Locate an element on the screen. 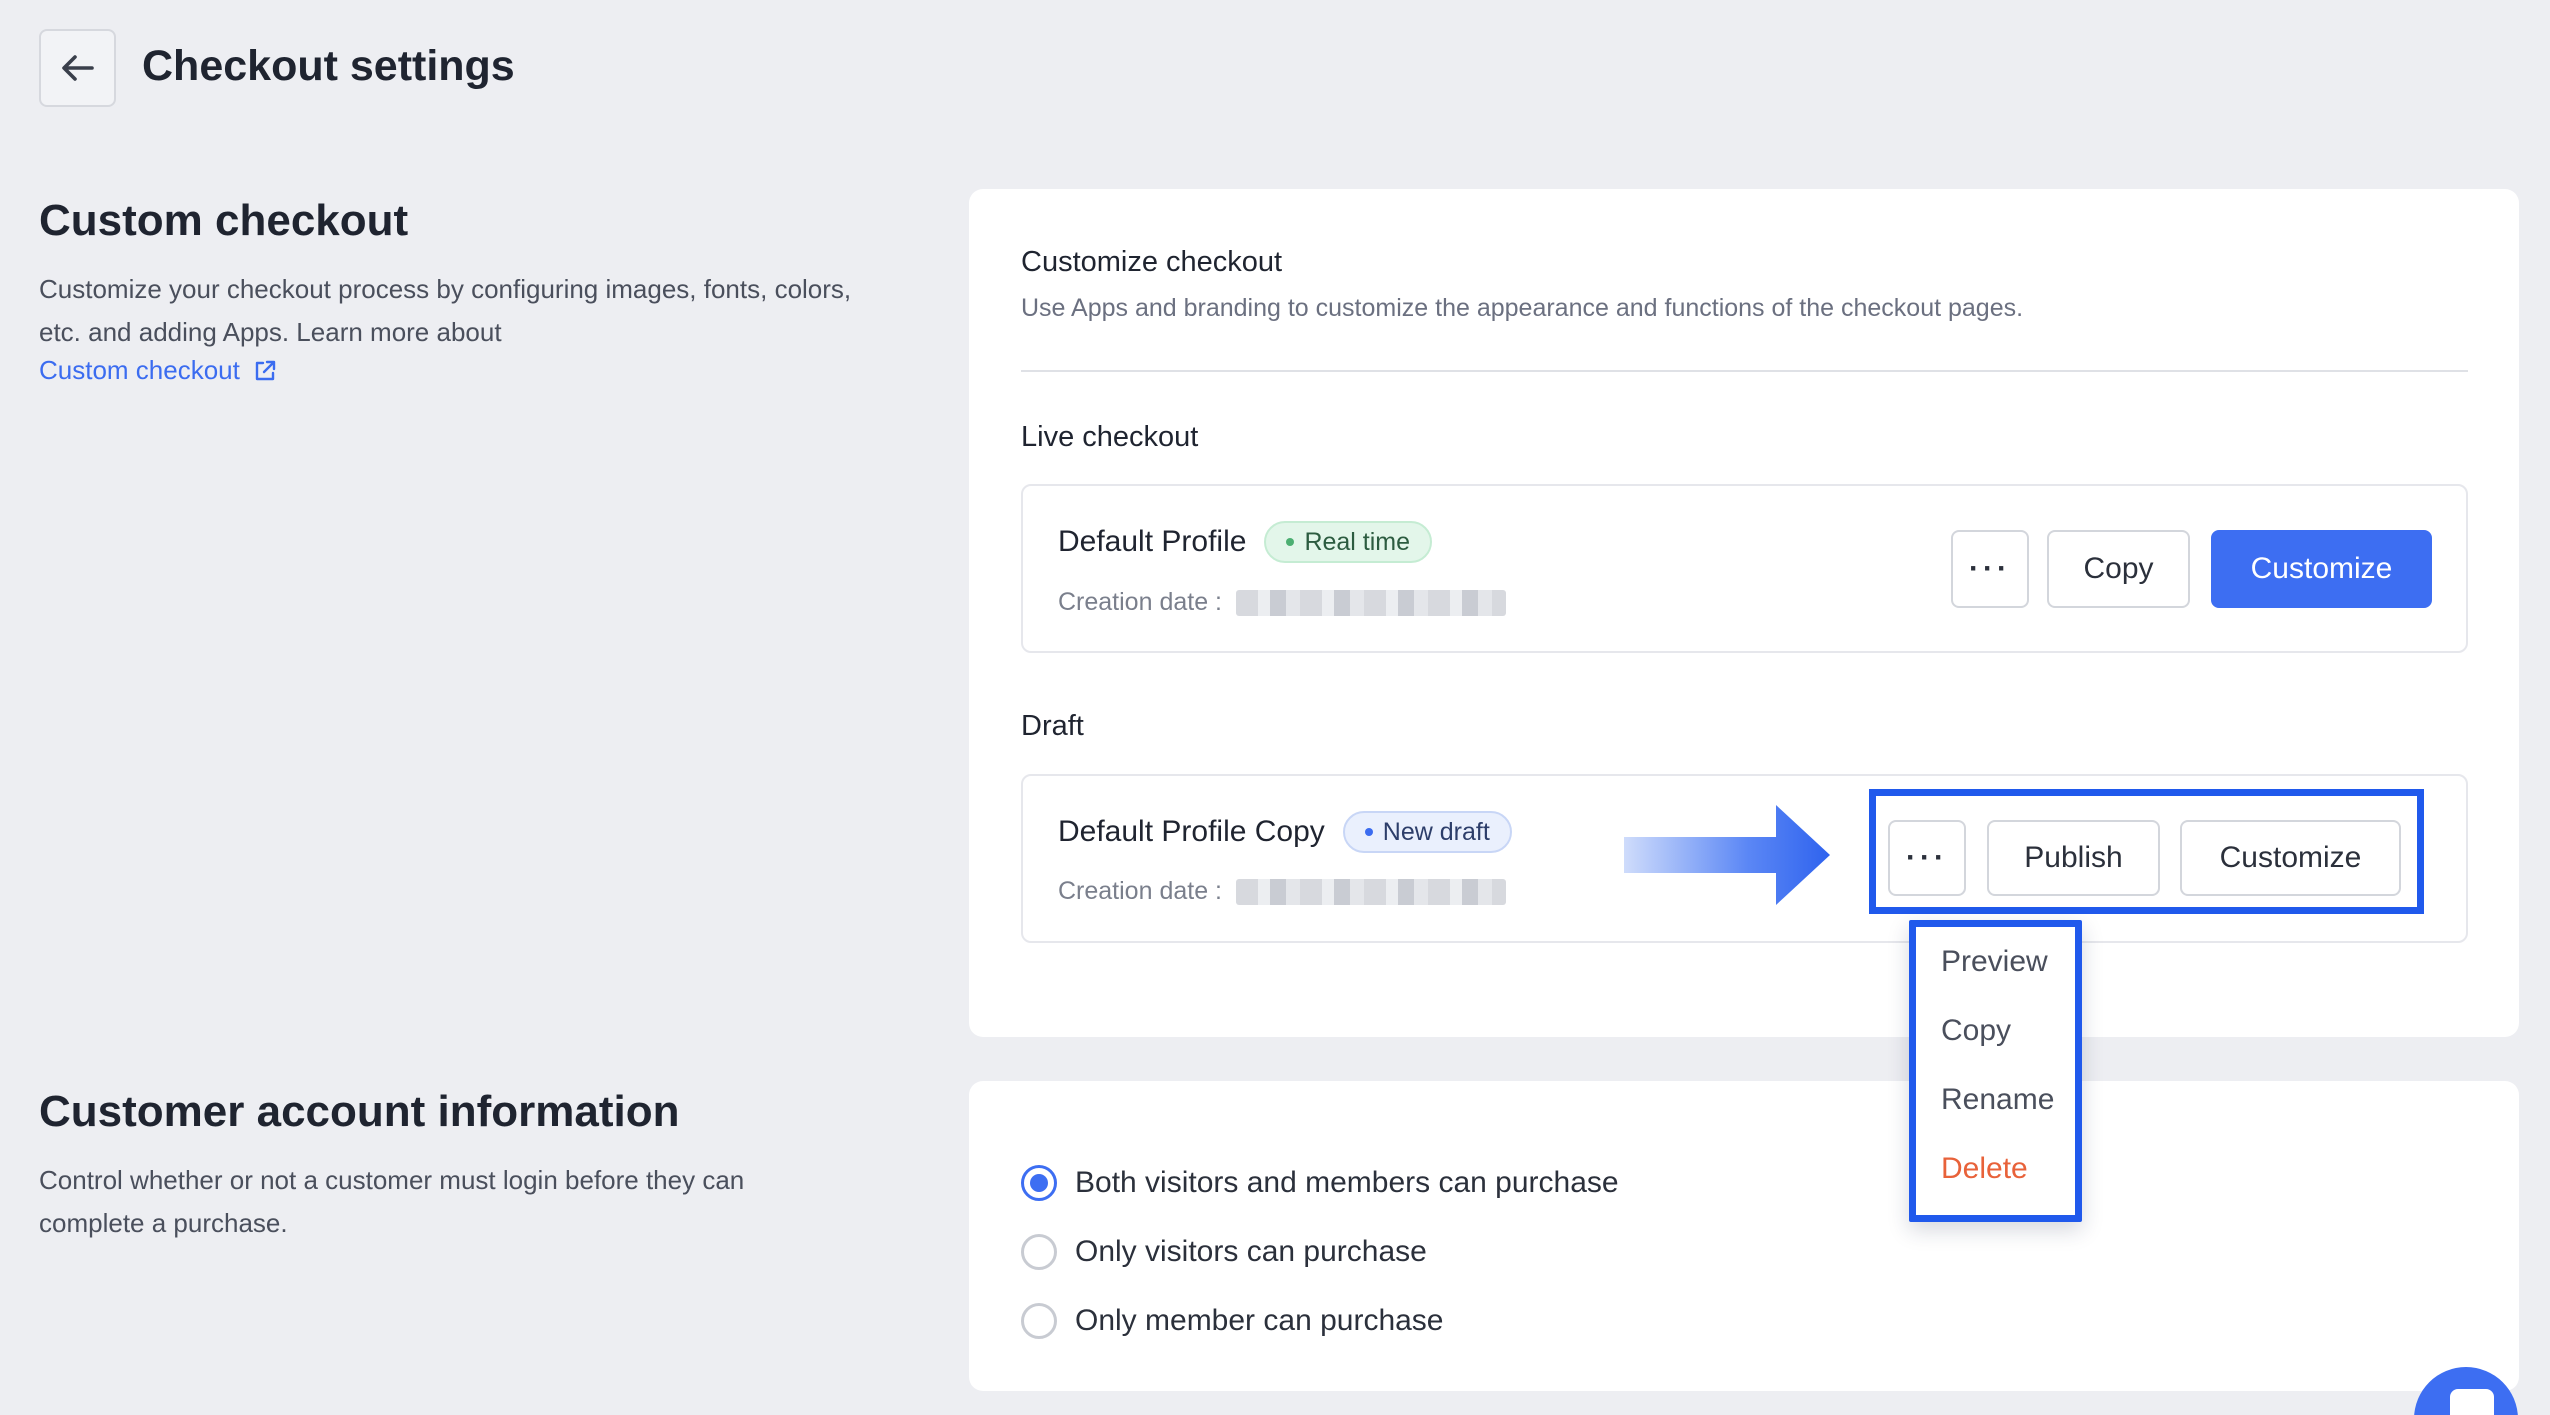  custom-checkout-link: Custom checkout is located at coordinates (158, 370).